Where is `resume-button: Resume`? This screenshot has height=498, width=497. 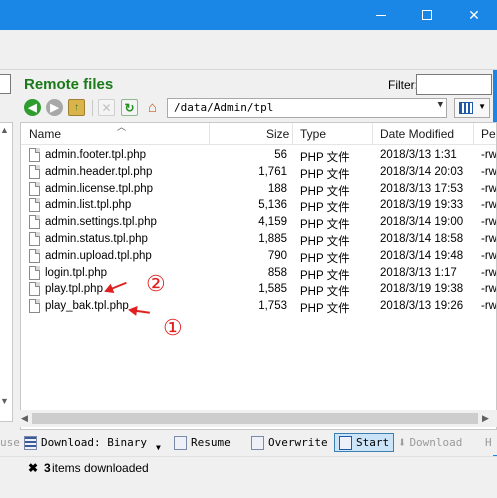
resume-button: Resume is located at coordinates (202, 442).